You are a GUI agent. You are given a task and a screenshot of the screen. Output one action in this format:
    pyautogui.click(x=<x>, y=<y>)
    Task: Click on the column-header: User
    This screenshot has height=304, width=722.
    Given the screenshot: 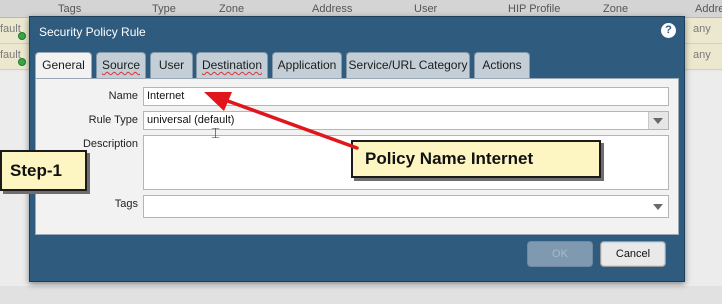 What is the action you would take?
    pyautogui.click(x=426, y=9)
    